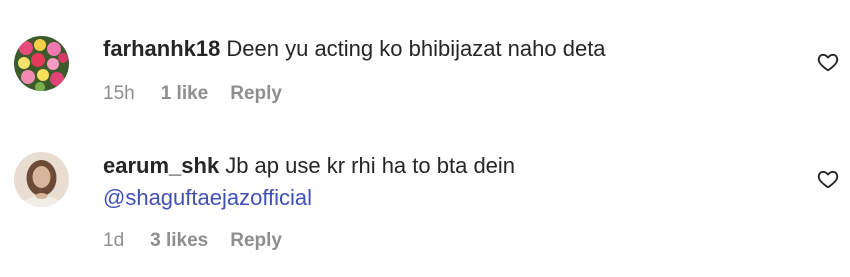 The image size is (850, 277). Describe the element at coordinates (446, 198) in the screenshot. I see `mention-link: @shaguftaejazofficial` at that location.